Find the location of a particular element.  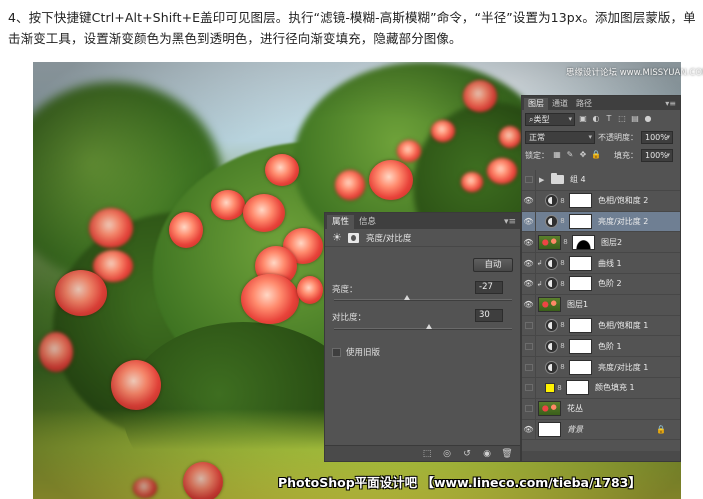

layer-row: 👁 ↲ 8 曲线 1 is located at coordinates (601, 263).